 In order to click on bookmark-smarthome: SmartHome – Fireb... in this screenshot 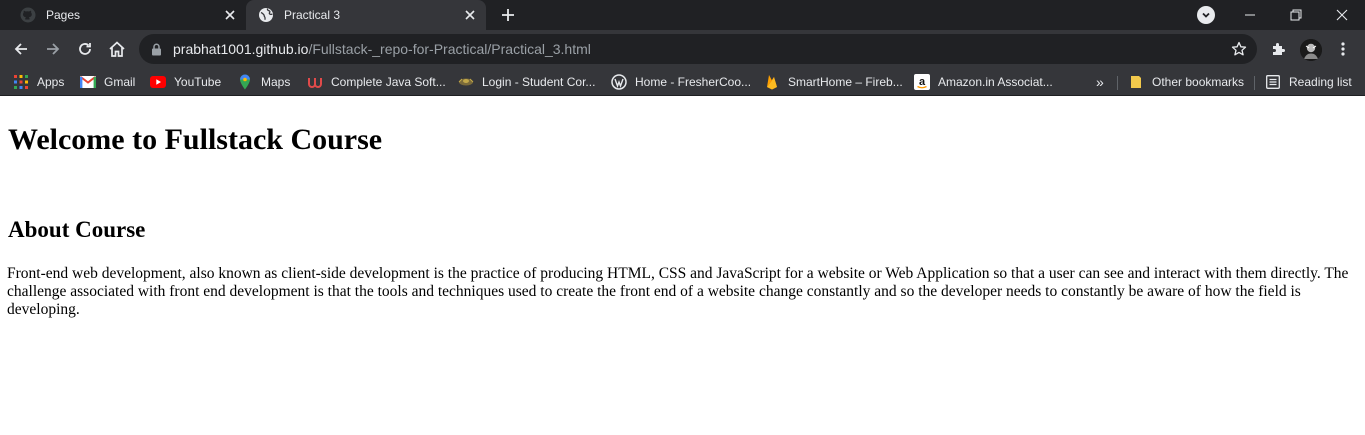, I will do `click(833, 82)`.